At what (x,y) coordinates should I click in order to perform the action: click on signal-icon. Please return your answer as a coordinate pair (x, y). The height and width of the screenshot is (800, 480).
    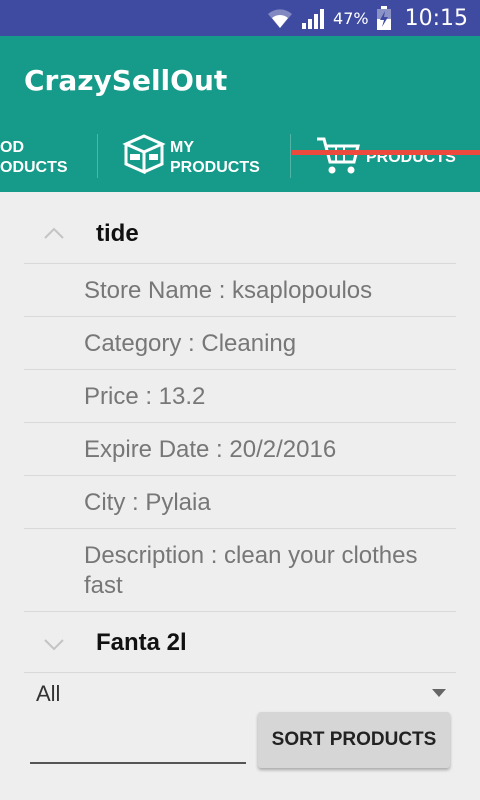
    Looking at the image, I should click on (313, 19).